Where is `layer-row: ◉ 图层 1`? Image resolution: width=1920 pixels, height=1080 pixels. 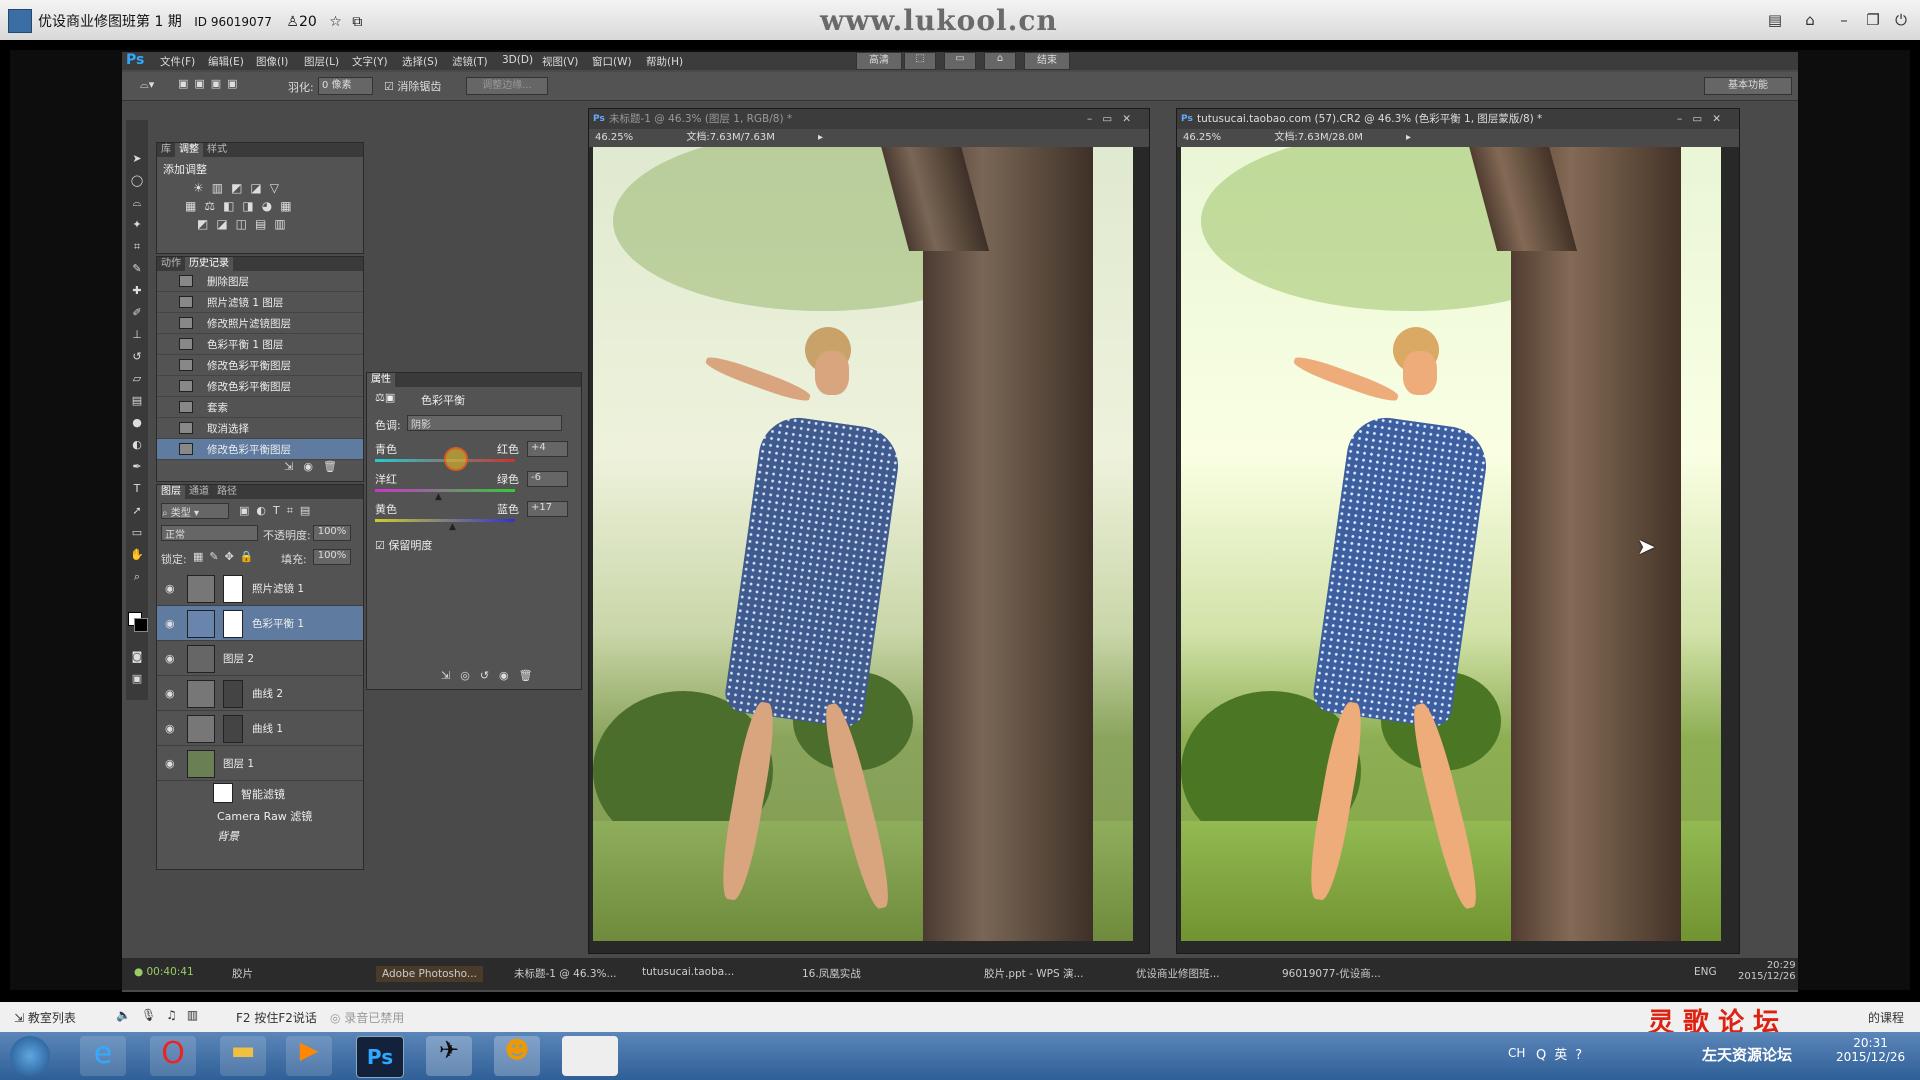
layer-row: ◉ 图层 1 is located at coordinates (260, 763).